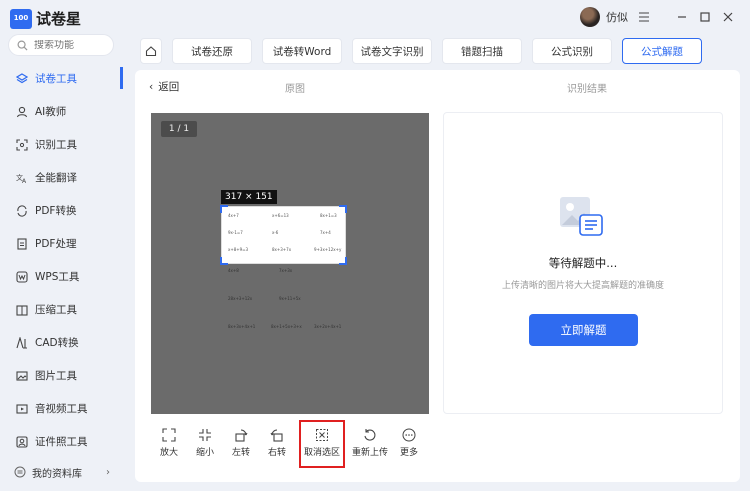 The image size is (750, 491). What do you see at coordinates (590, 17) in the screenshot?
I see `avatar` at bounding box center [590, 17].